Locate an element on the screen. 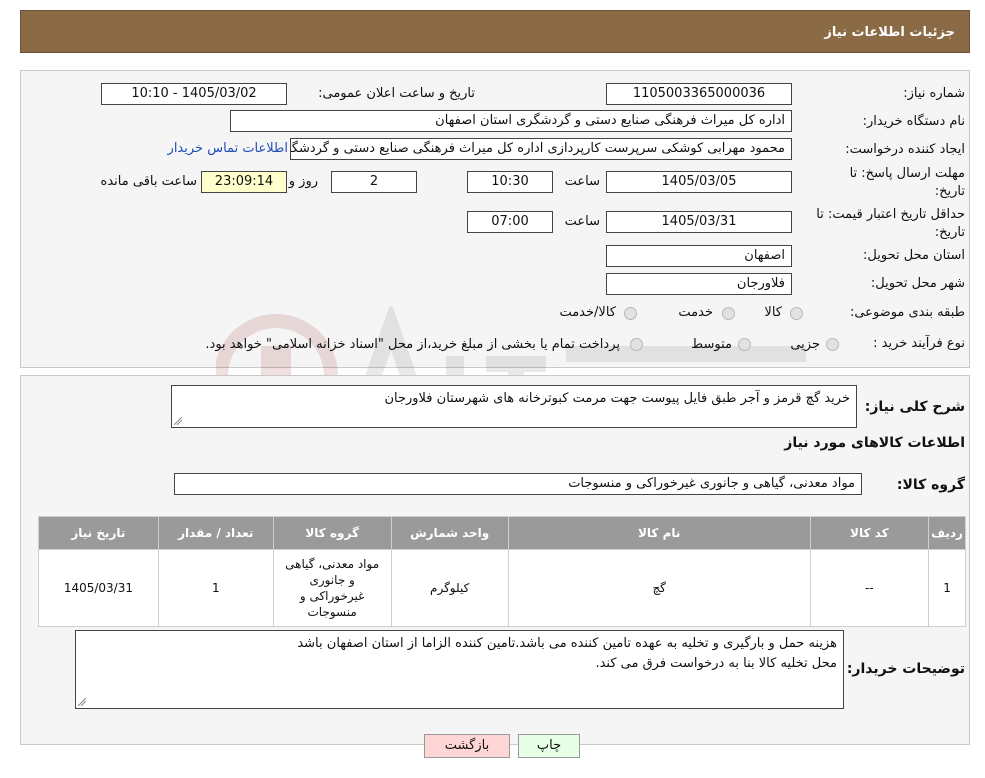 This screenshot has height=778, width=985. process-option-medium: متوسط is located at coordinates (711, 344).